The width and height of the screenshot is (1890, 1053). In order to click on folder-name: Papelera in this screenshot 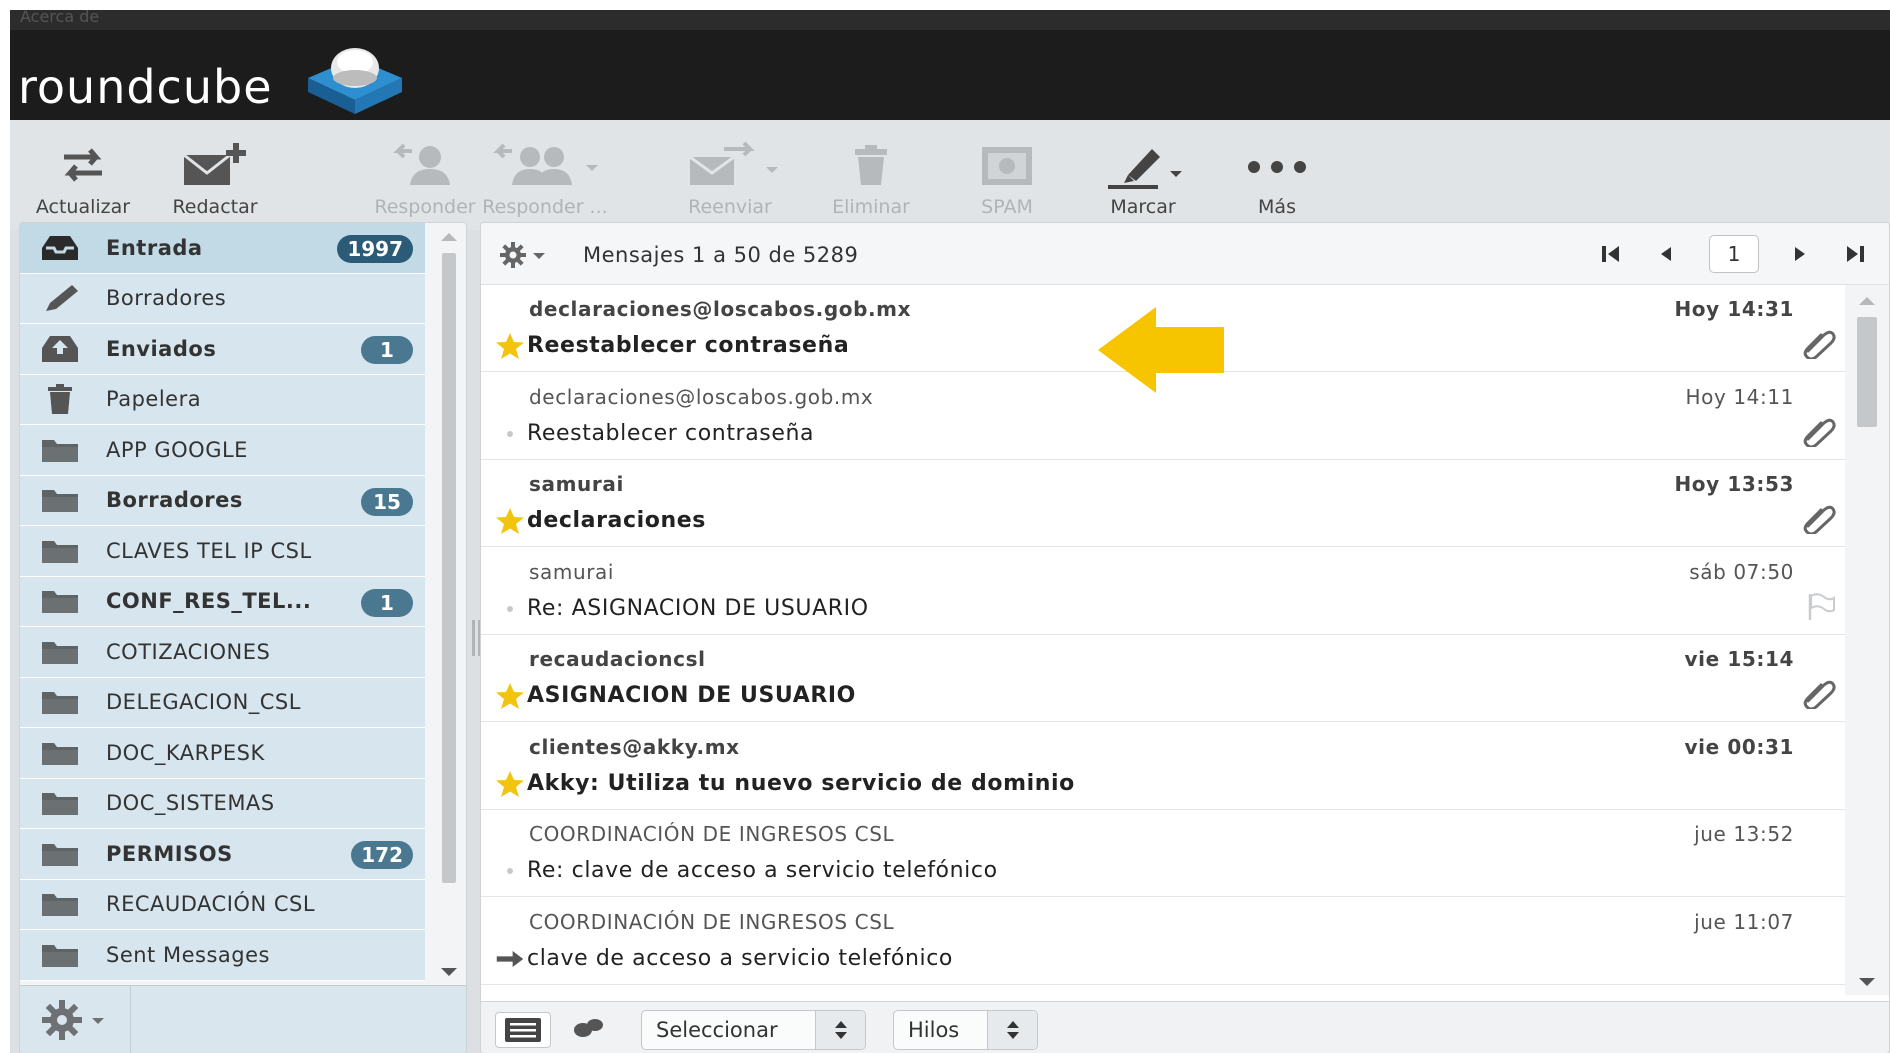, I will do `click(154, 399)`.